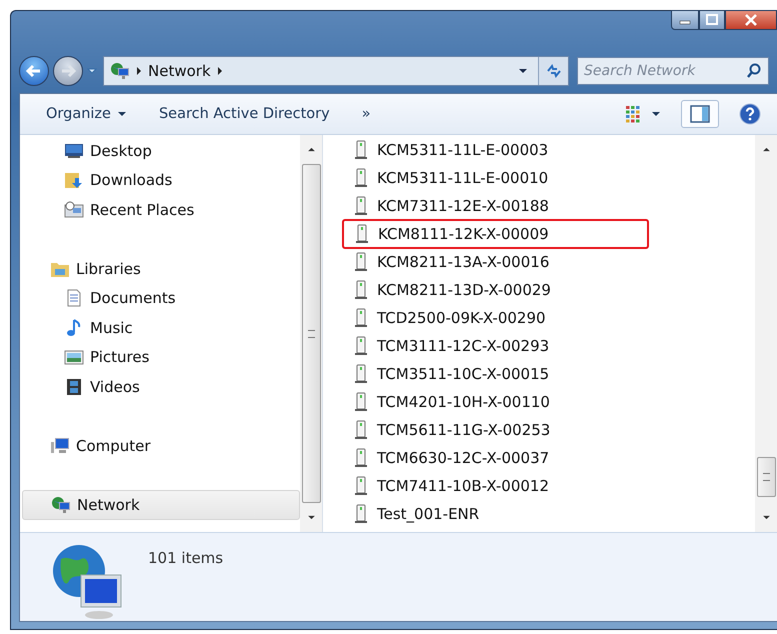 The image size is (777, 634). I want to click on recent-places-icon, so click(74, 210).